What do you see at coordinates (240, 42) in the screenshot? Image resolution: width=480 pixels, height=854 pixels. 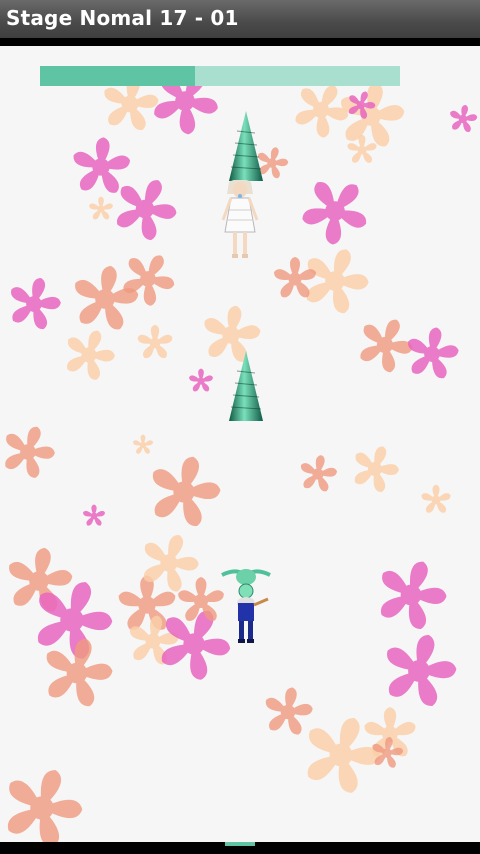 I see `title-separator` at bounding box center [240, 42].